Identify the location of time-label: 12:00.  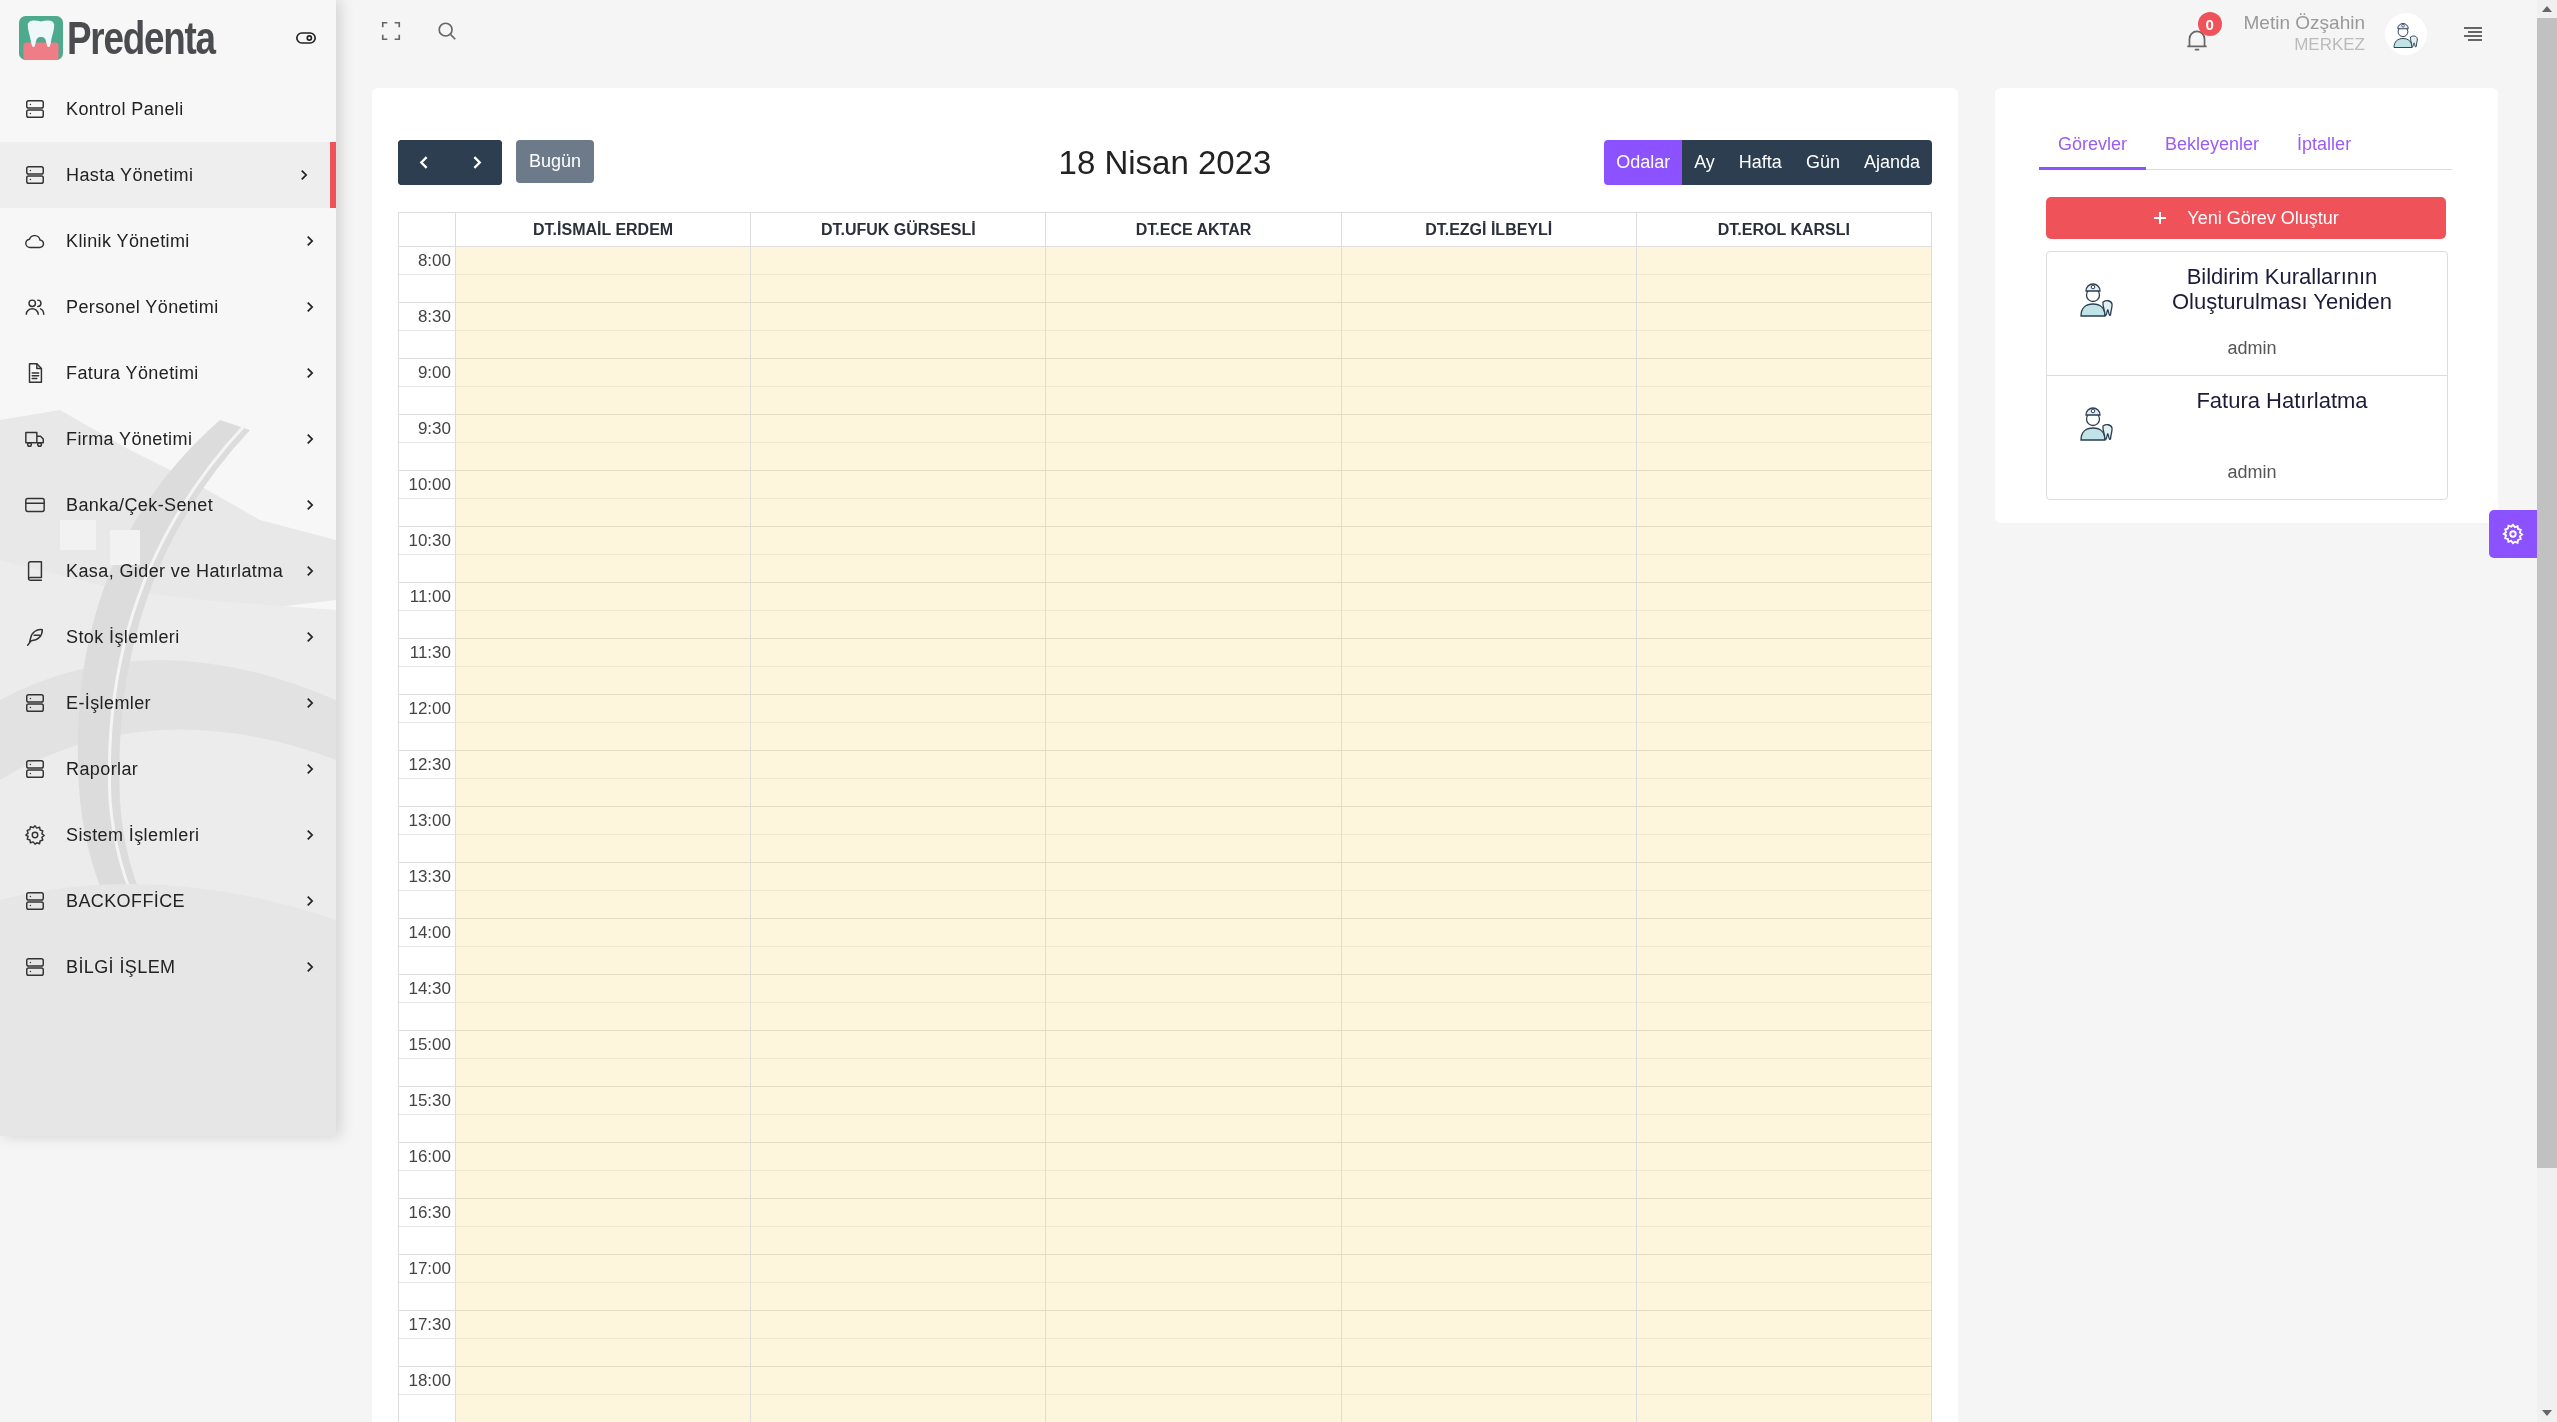
(429, 709).